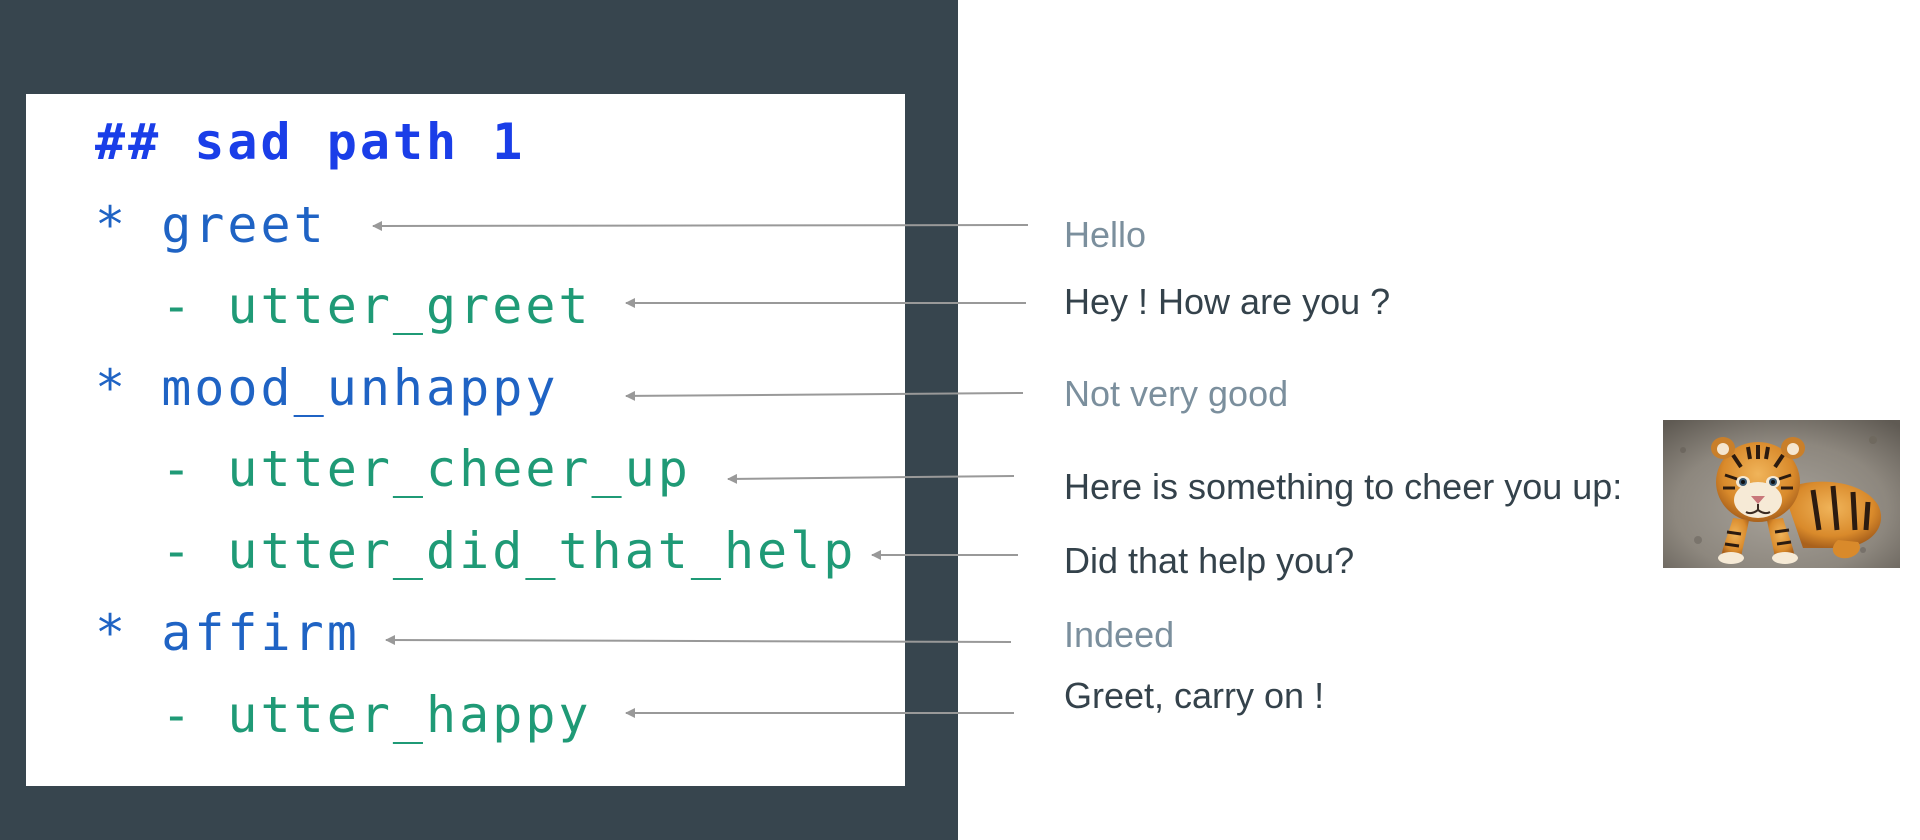 This screenshot has height=840, width=1920. I want to click on arrow-greet, so click(700, 225).